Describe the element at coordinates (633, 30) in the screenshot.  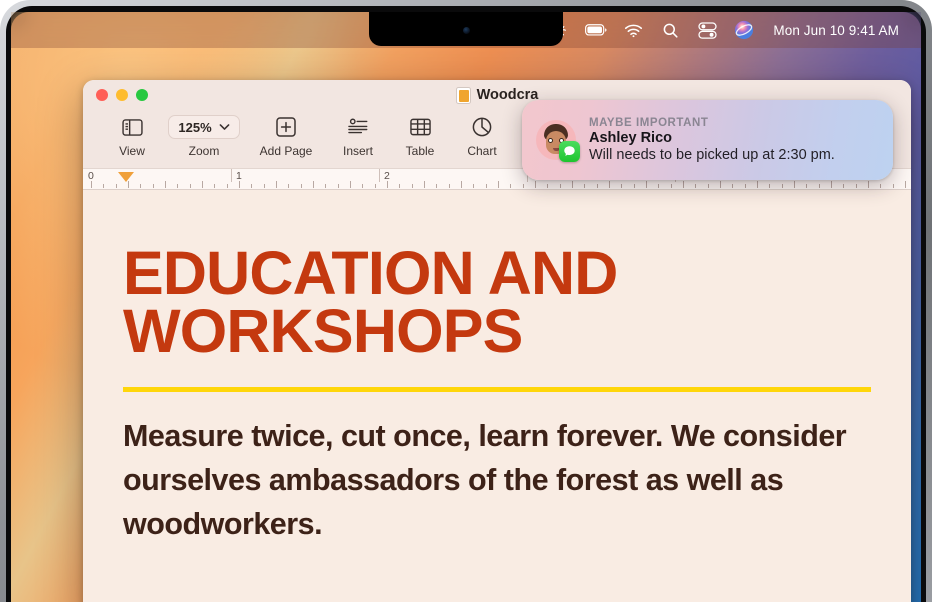
I see `wifi-icon` at that location.